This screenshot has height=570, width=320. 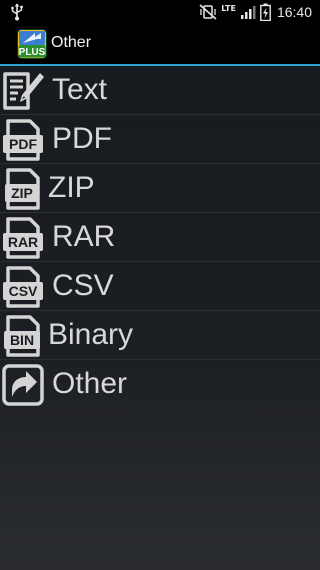 I want to click on csv-file-icon: CSV, so click(x=23, y=287).